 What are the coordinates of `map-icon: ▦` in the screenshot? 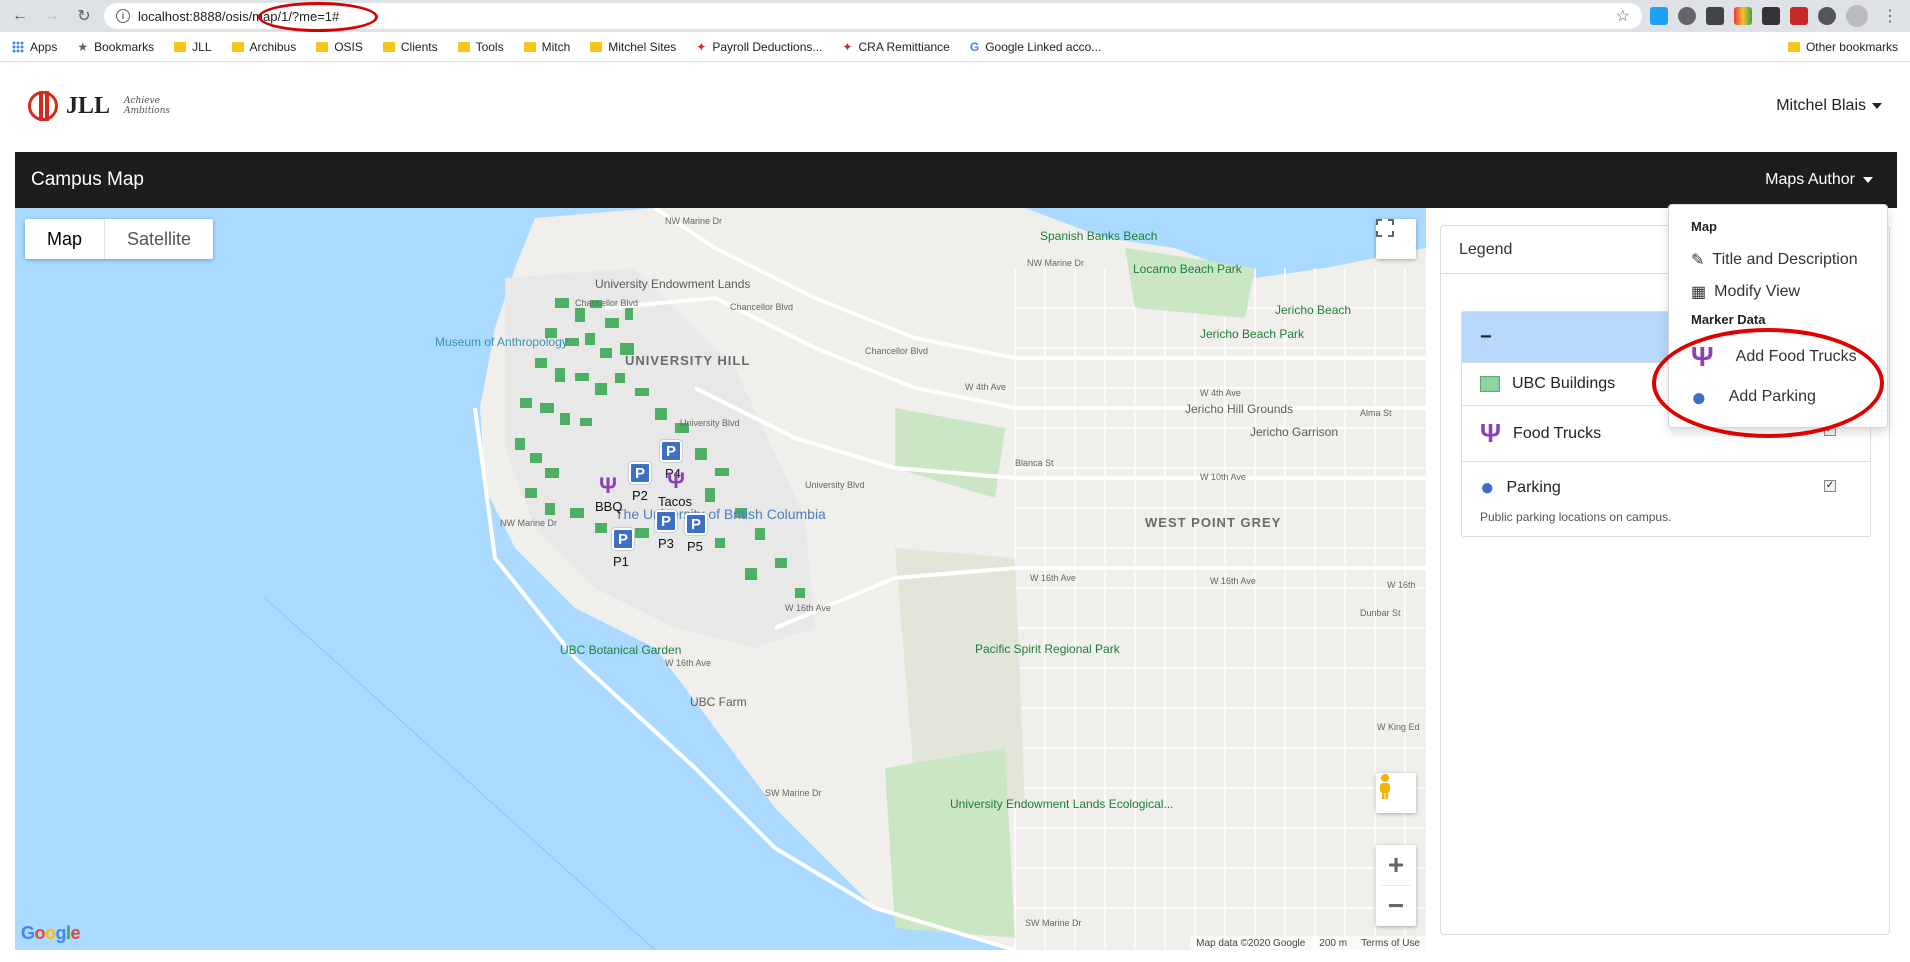 It's located at (1699, 292).